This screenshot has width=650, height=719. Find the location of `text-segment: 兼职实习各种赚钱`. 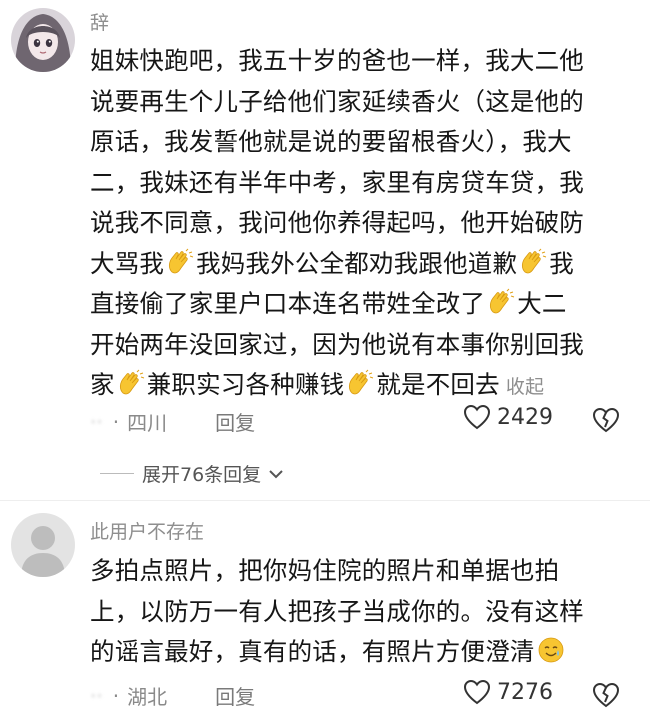

text-segment: 兼职实习各种赚钱 is located at coordinates (245, 384).